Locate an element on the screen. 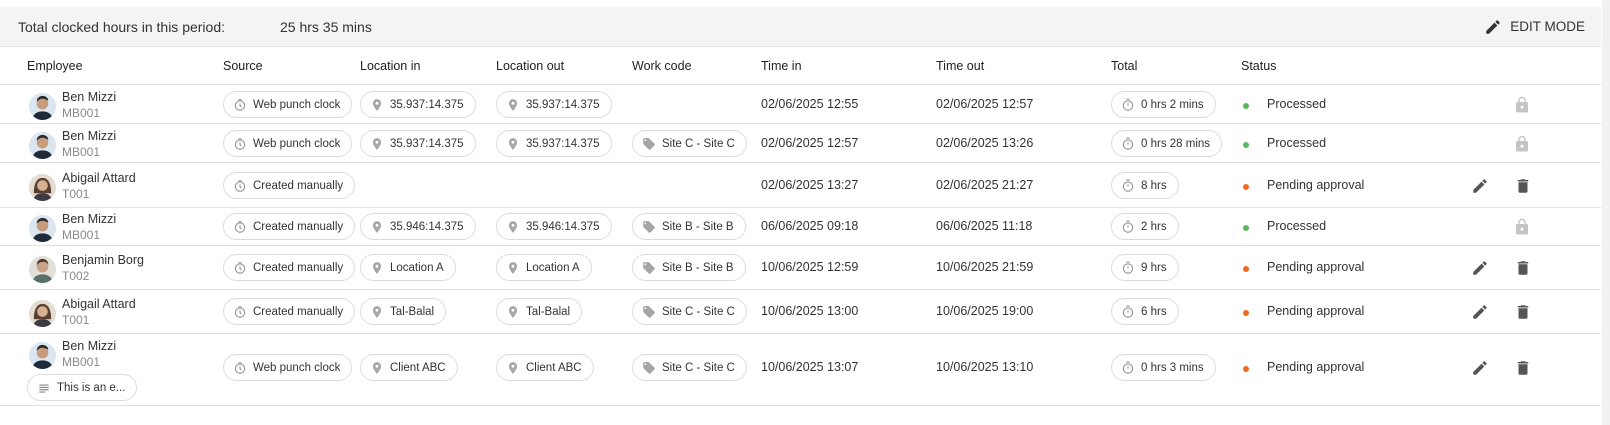  column-header: Employee is located at coordinates (55, 66).